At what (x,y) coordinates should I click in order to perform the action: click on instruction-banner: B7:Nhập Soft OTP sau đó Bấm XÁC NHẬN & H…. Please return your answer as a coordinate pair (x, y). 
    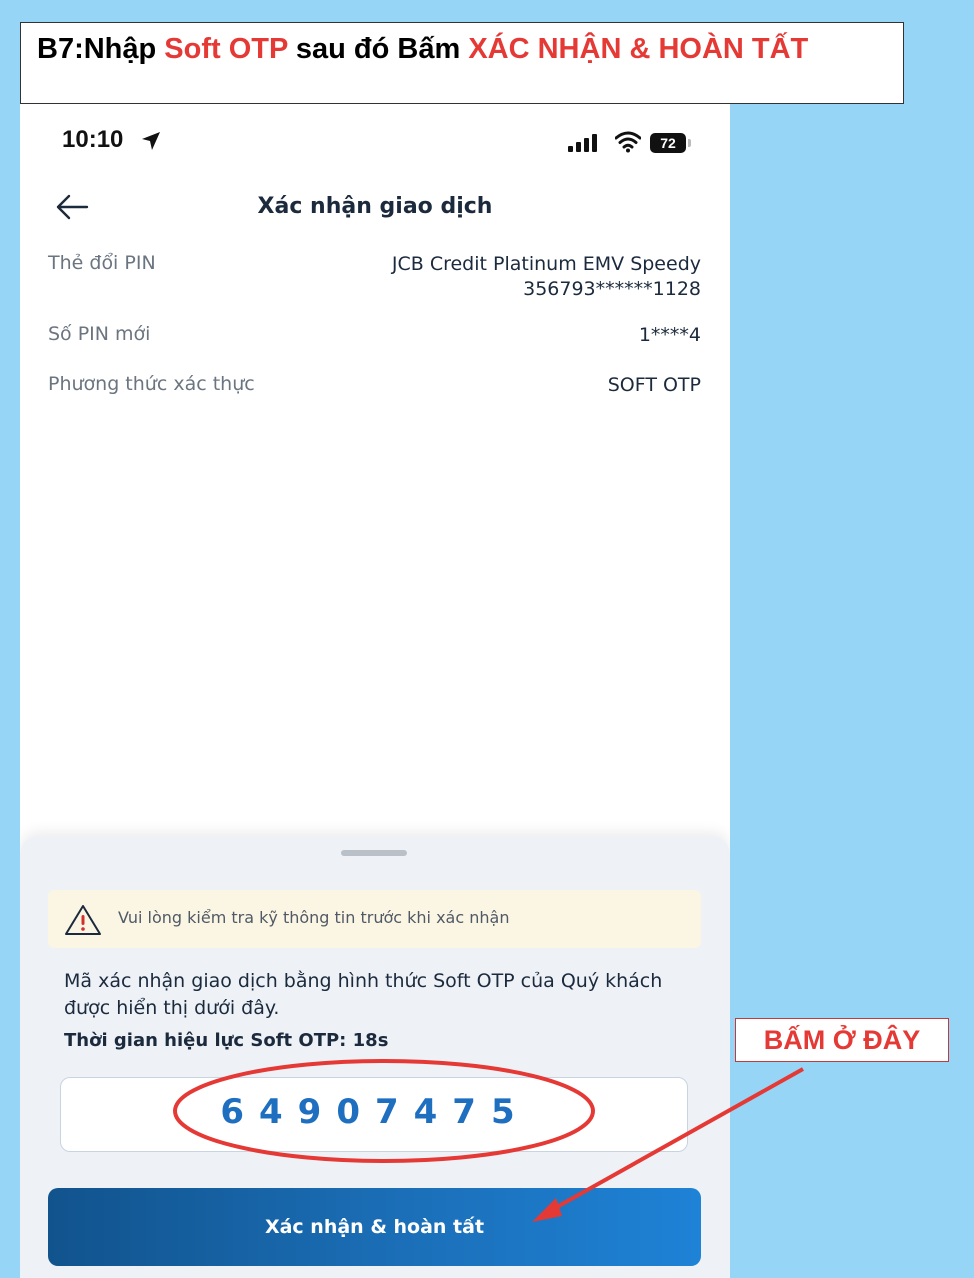
    Looking at the image, I should click on (462, 63).